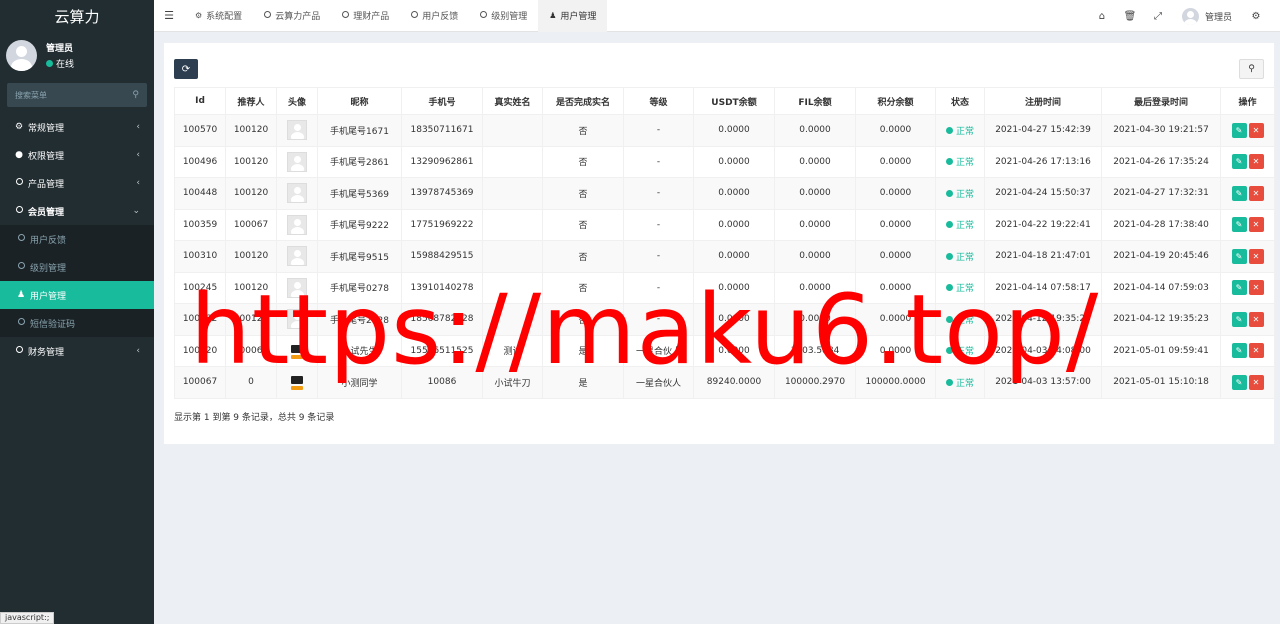 The width and height of the screenshot is (1280, 624). What do you see at coordinates (77, 211) in the screenshot?
I see `sidebar-item-member: 会员管理 ⌄` at bounding box center [77, 211].